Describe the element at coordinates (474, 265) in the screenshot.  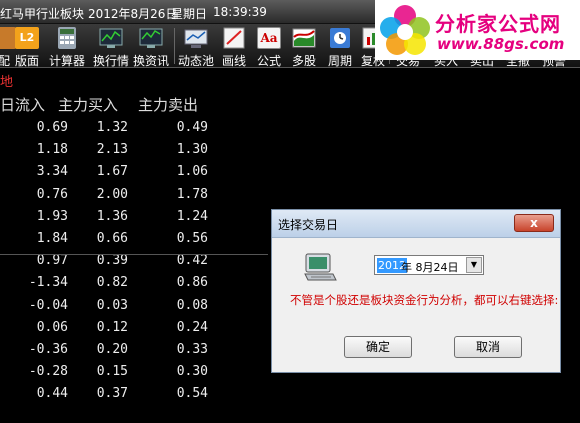
I see `chevron-down-icon: ▼` at that location.